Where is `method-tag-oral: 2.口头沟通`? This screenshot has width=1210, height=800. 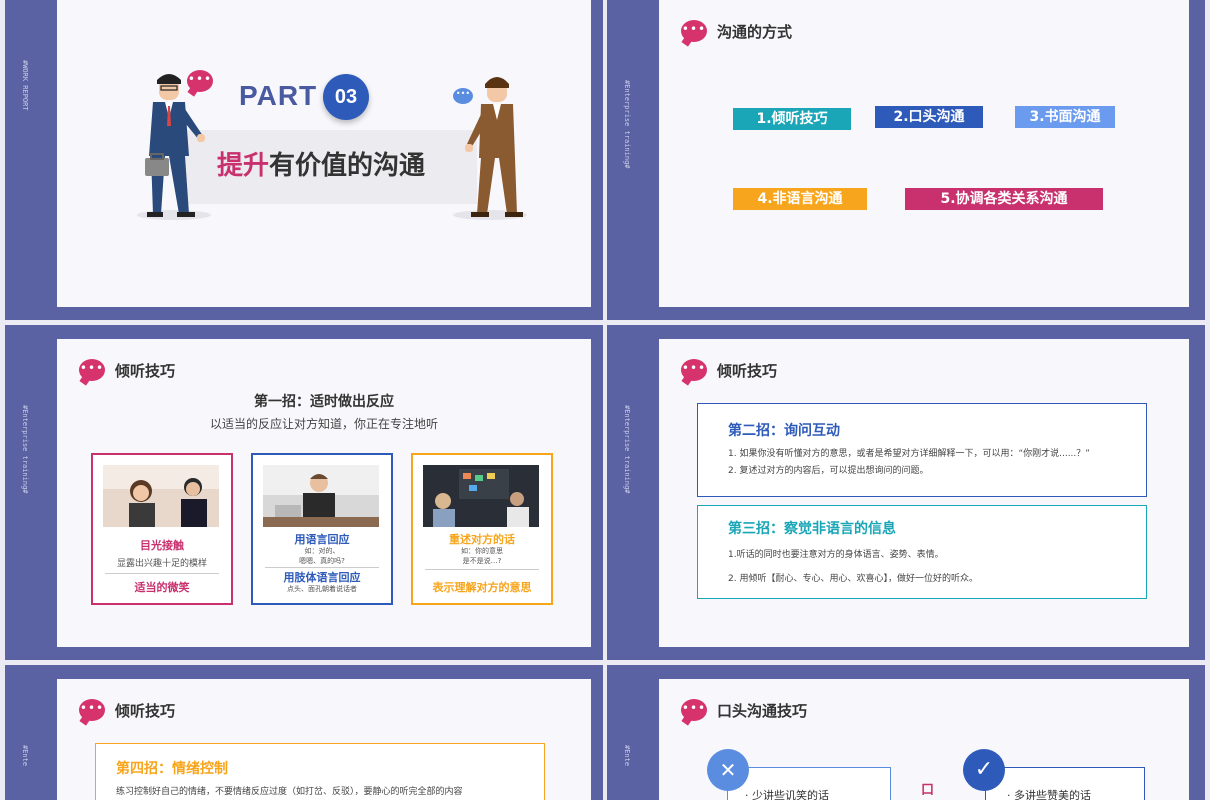 method-tag-oral: 2.口头沟通 is located at coordinates (929, 117).